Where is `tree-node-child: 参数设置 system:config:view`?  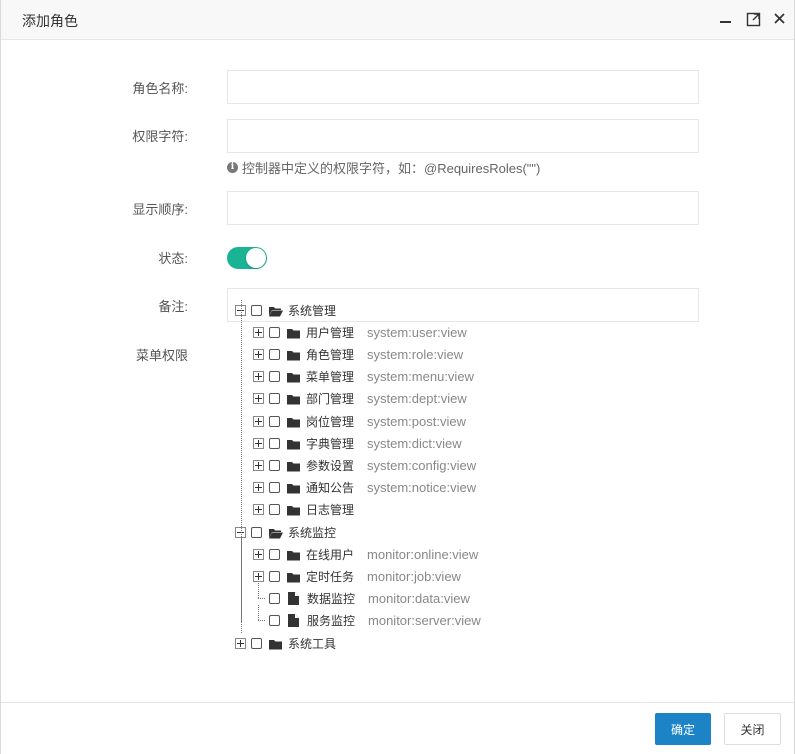
tree-node-child: 参数设置 system:config:view is located at coordinates (364, 465).